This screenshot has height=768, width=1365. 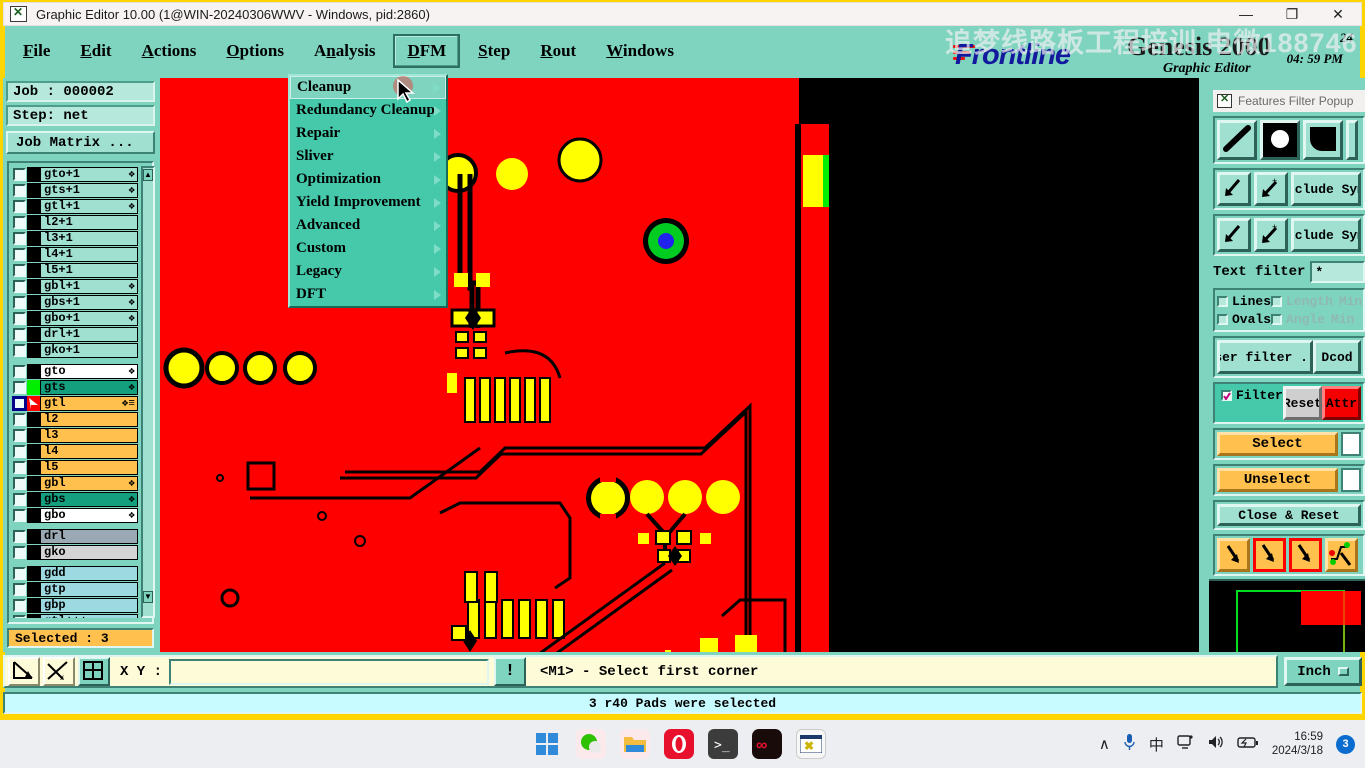 I want to click on layer-name: l3, so click(x=89, y=435).